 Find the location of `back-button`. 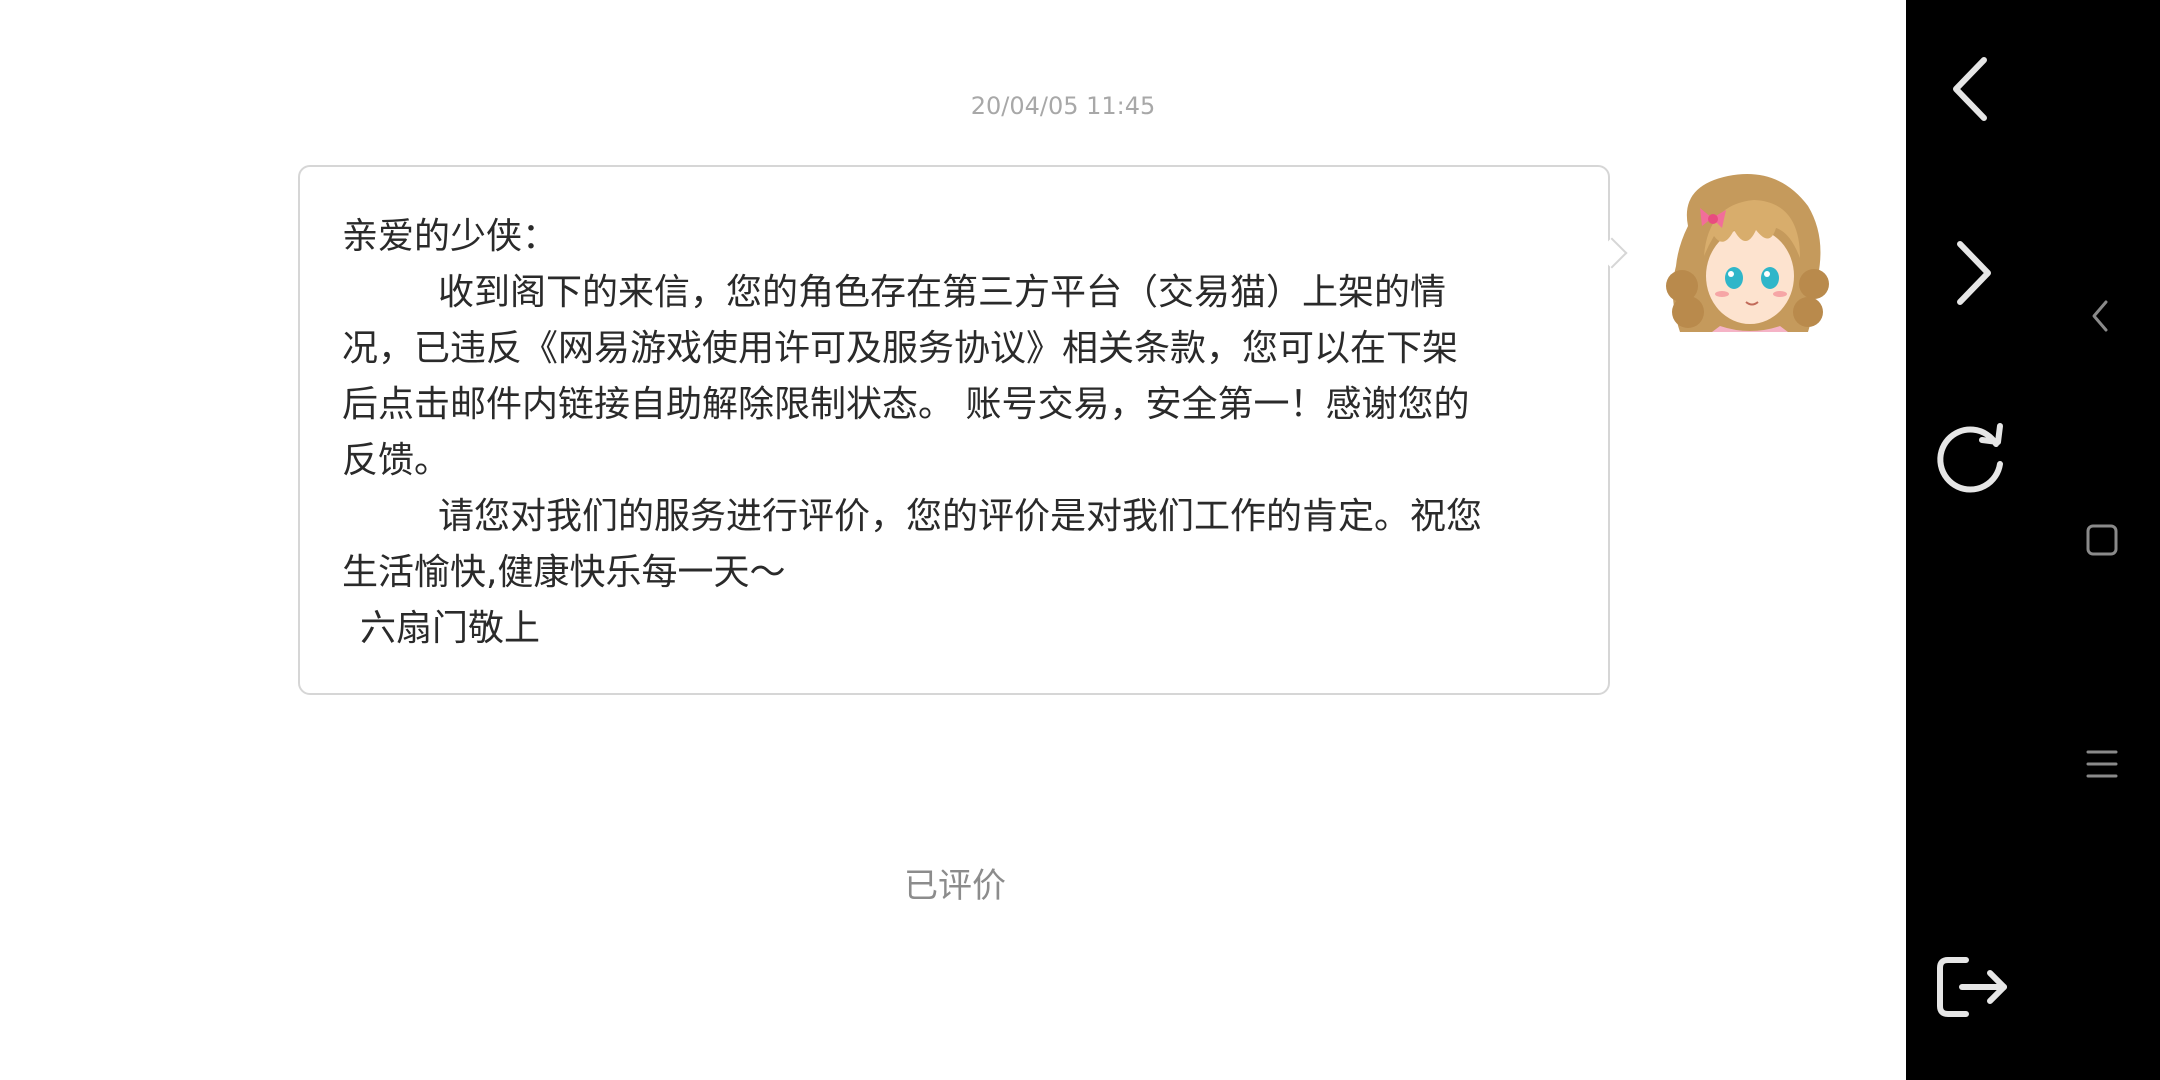

back-button is located at coordinates (1972, 89).